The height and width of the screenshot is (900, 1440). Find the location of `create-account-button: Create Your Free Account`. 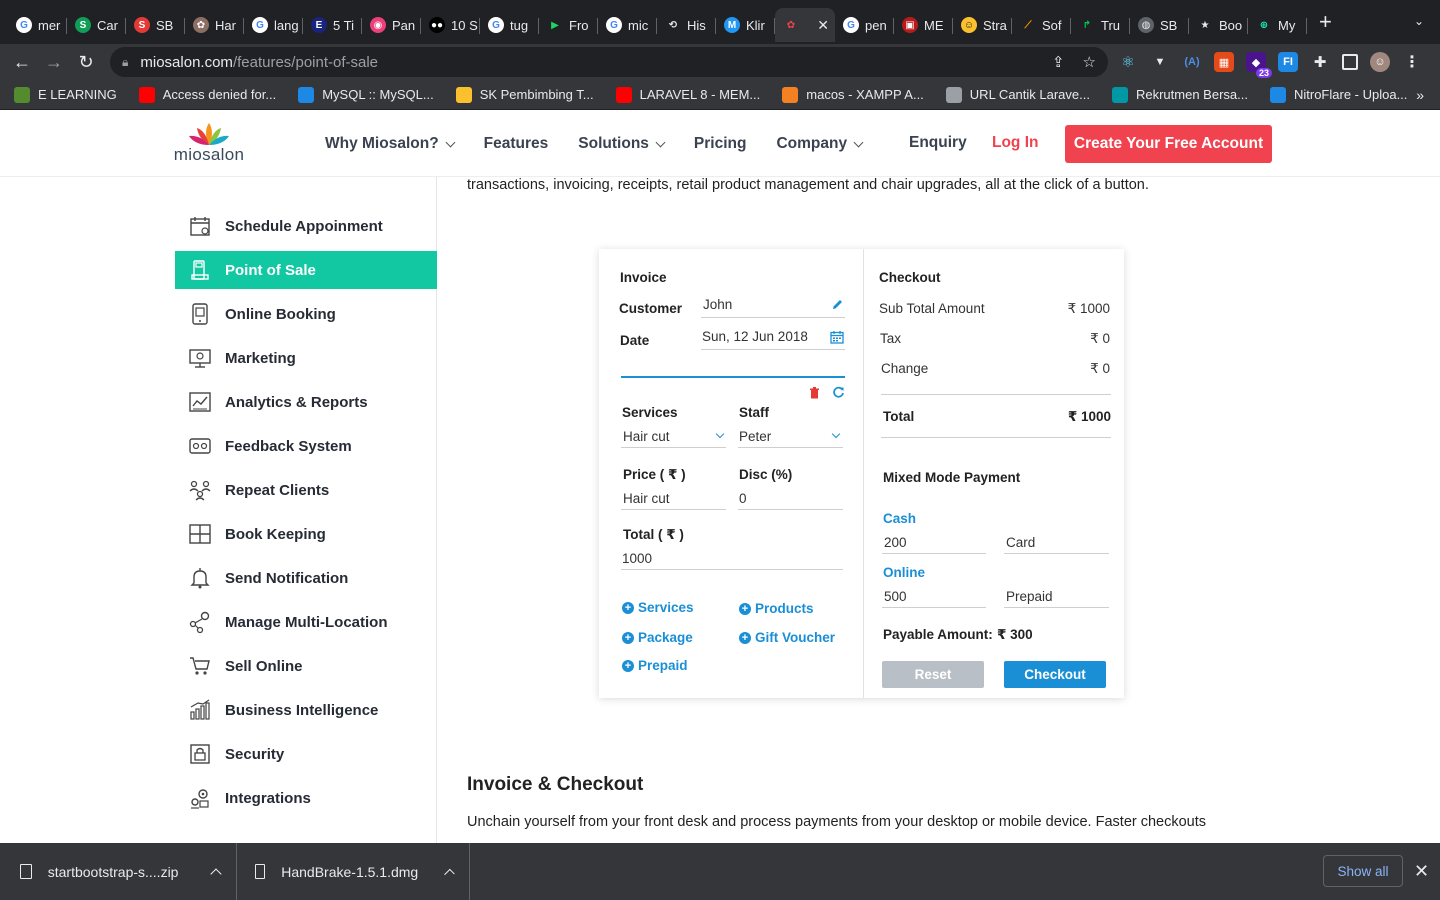

create-account-button: Create Your Free Account is located at coordinates (1168, 144).